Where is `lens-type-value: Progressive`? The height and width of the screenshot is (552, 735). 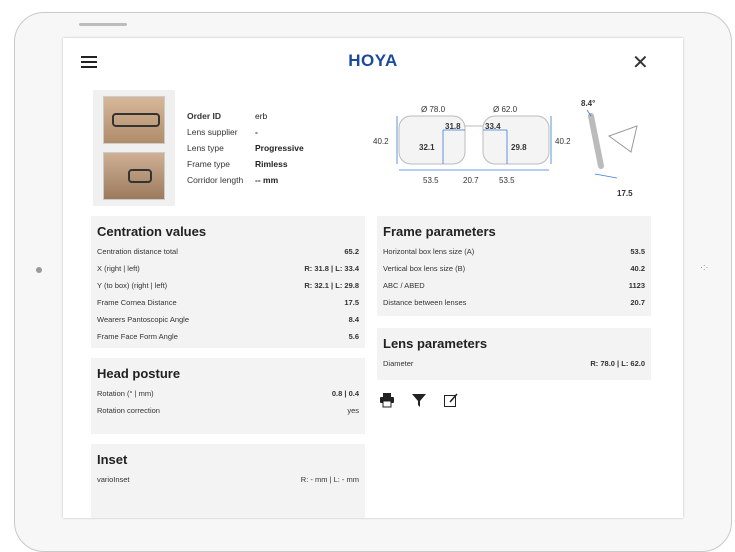
lens-type-value: Progressive is located at coordinates (279, 148).